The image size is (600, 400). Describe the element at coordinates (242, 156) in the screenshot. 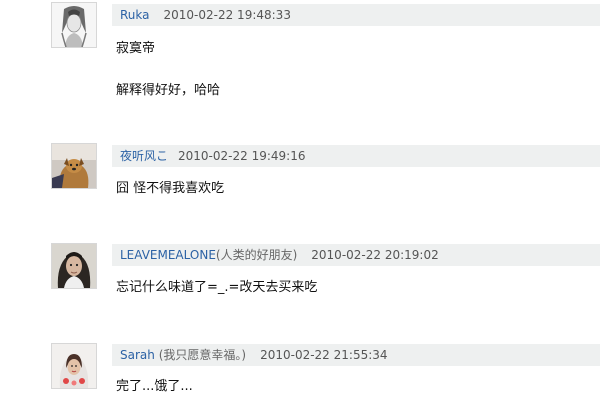

I see `comment-timestamp: 2010-02-22 19:49:16` at that location.